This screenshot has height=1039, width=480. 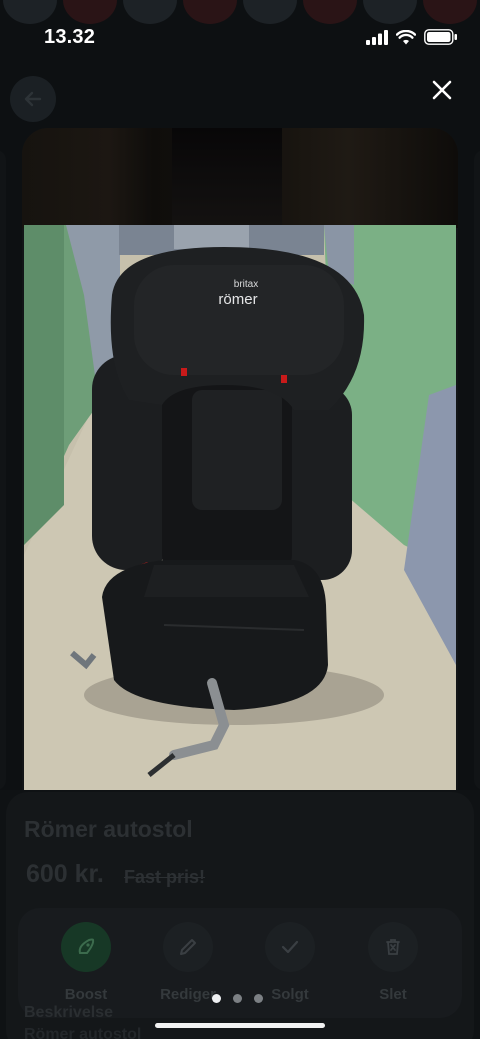 I want to click on status-icons, so click(x=412, y=39).